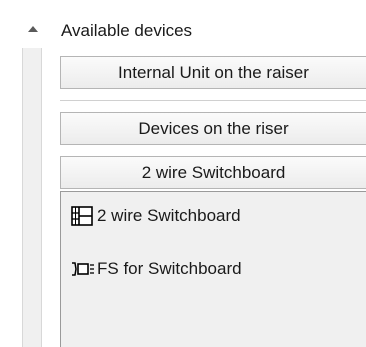  Describe the element at coordinates (213, 72) in the screenshot. I see `category-internal-unit-button: Internal Unit on the raiser` at that location.